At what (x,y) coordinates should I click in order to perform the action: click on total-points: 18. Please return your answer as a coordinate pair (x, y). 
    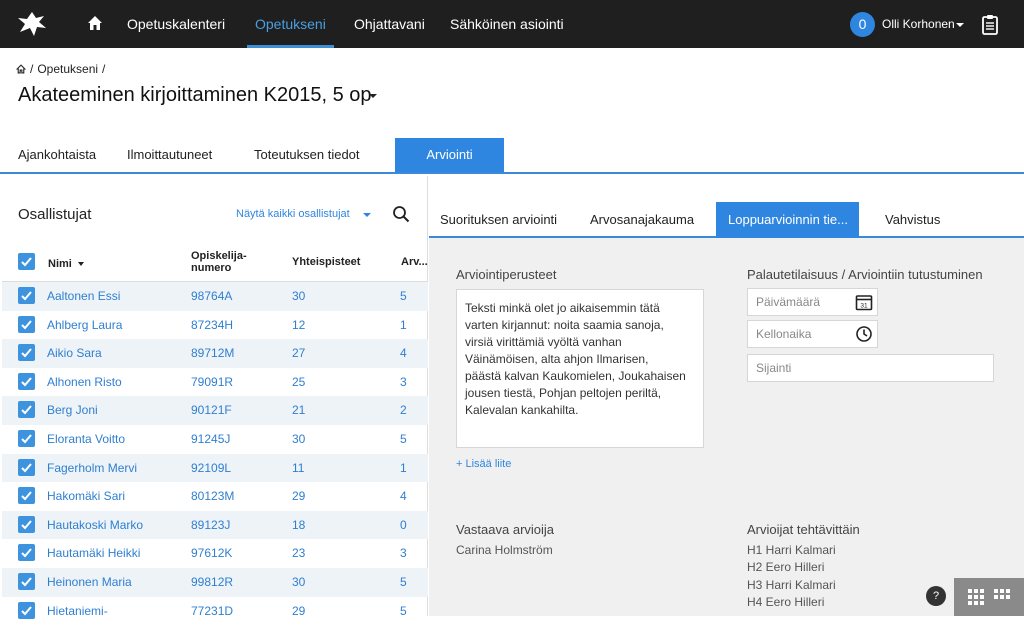
    Looking at the image, I should click on (298, 525).